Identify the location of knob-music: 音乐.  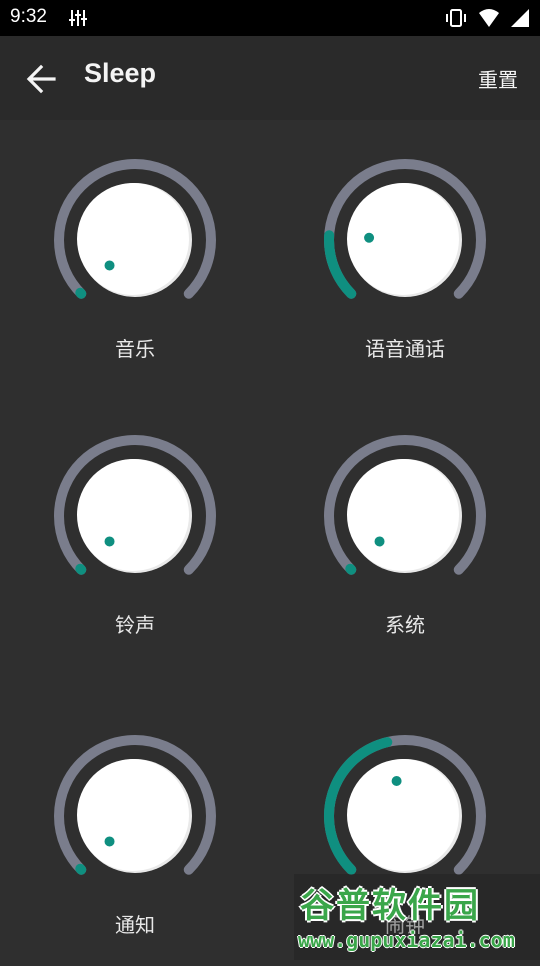
(135, 255).